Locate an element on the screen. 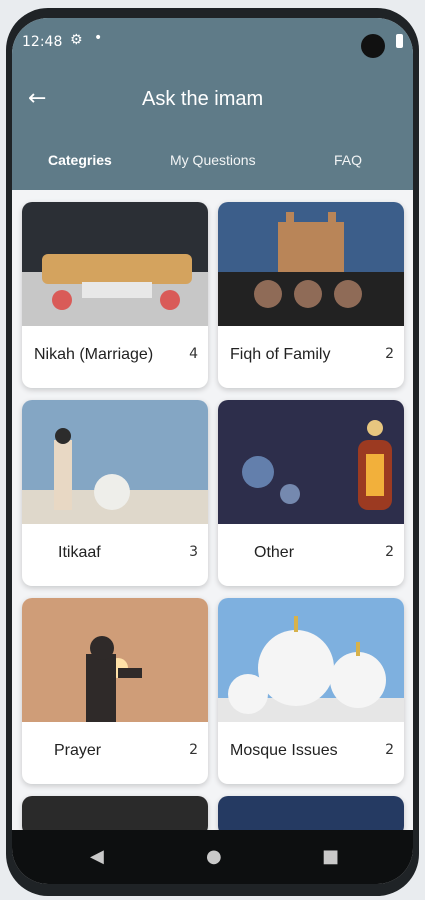  app-bar: ← Ask the imam is located at coordinates (212, 103).